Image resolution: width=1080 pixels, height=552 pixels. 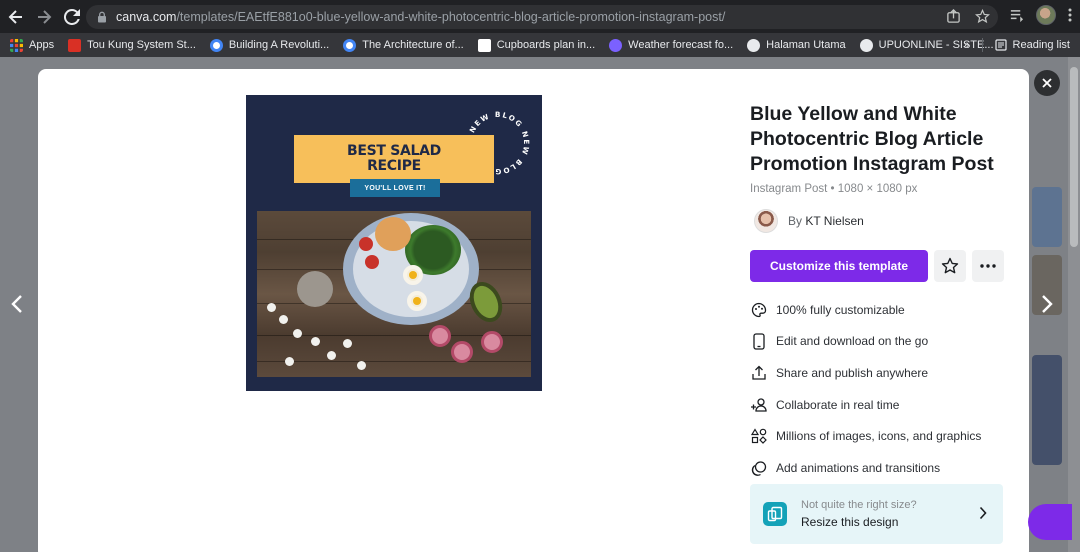 I want to click on back-icon, so click(x=16, y=17).